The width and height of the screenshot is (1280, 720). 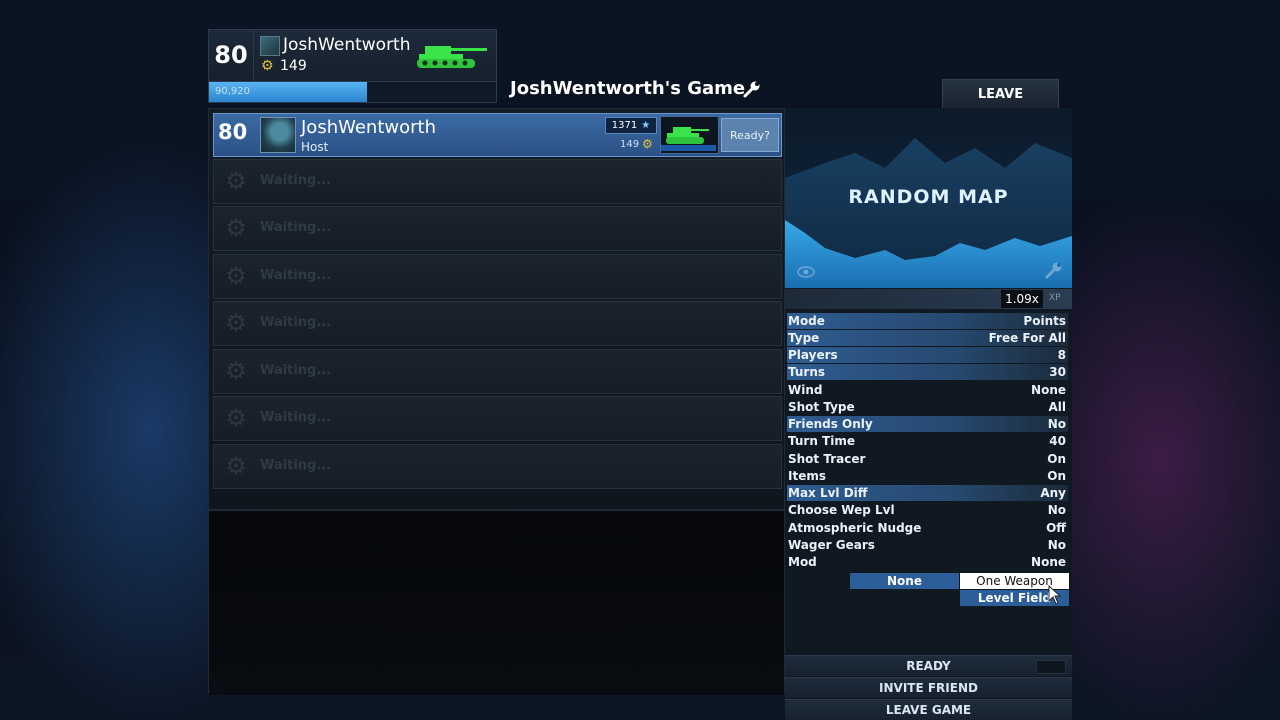 I want to click on setting-value: None, so click(x=1048, y=390).